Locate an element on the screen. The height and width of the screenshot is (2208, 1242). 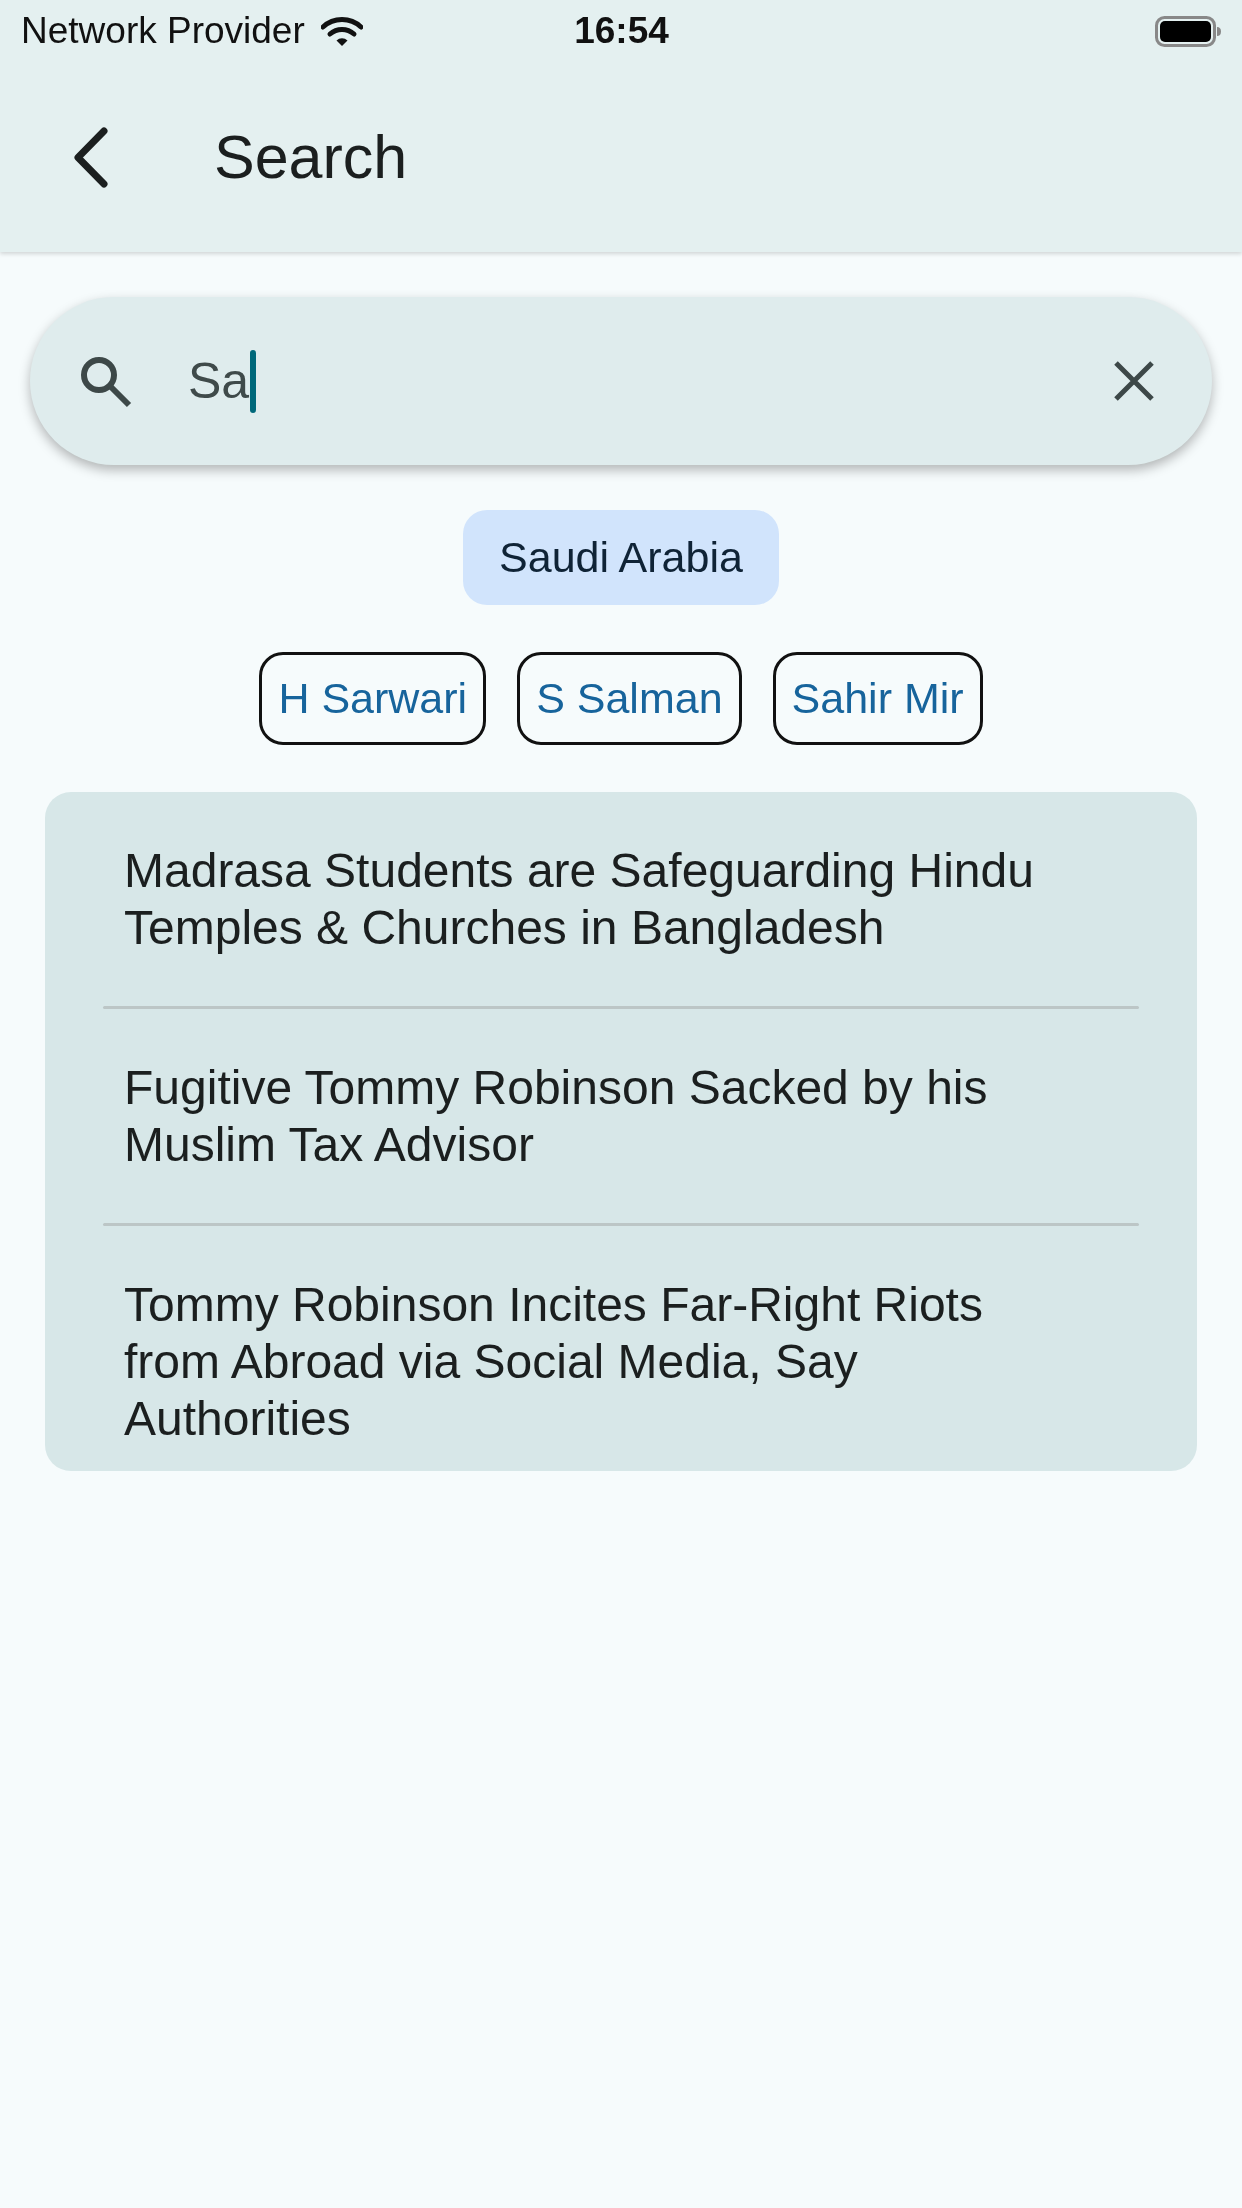
wifi-icon is located at coordinates (341, 31).